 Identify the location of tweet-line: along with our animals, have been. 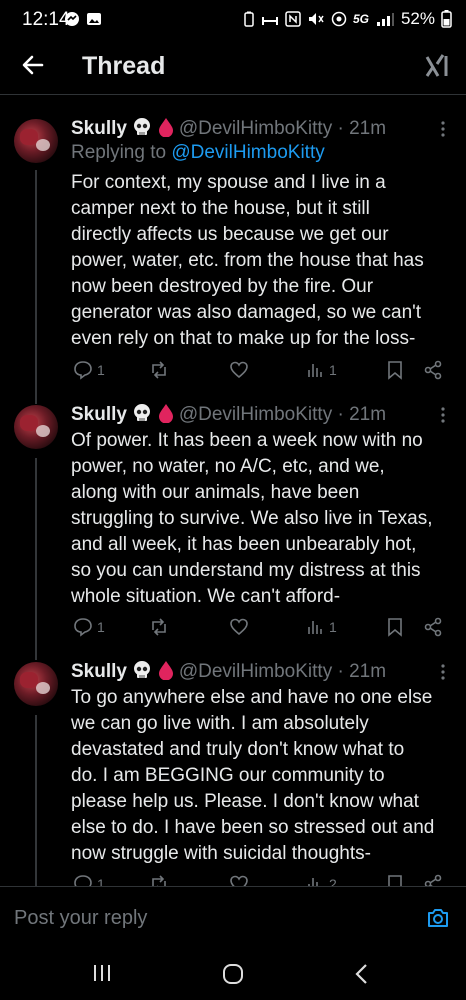
(215, 492).